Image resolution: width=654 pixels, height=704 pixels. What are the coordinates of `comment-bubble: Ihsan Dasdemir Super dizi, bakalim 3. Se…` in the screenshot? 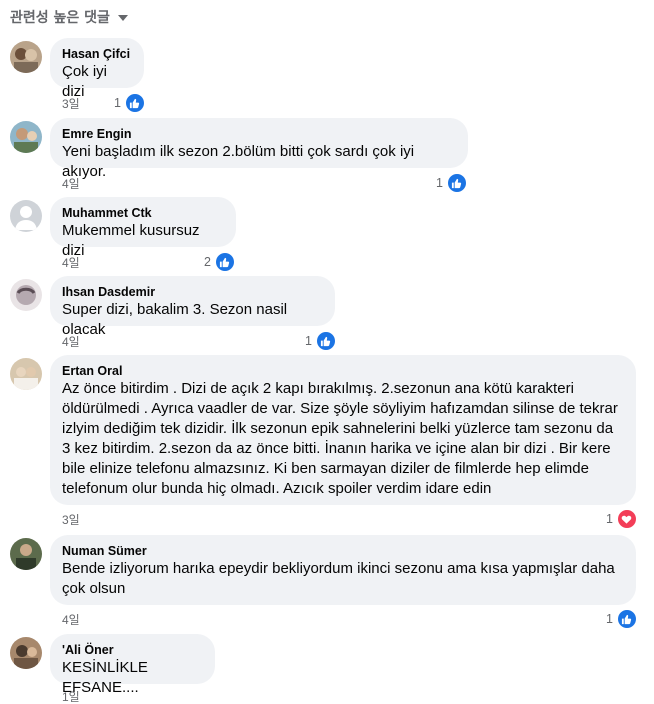 It's located at (192, 307).